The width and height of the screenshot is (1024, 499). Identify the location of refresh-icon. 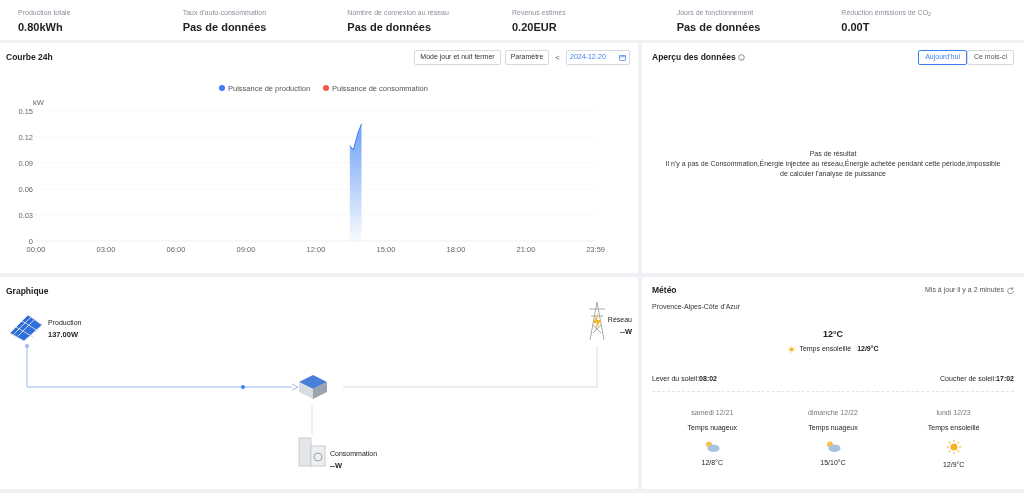
(1010, 290).